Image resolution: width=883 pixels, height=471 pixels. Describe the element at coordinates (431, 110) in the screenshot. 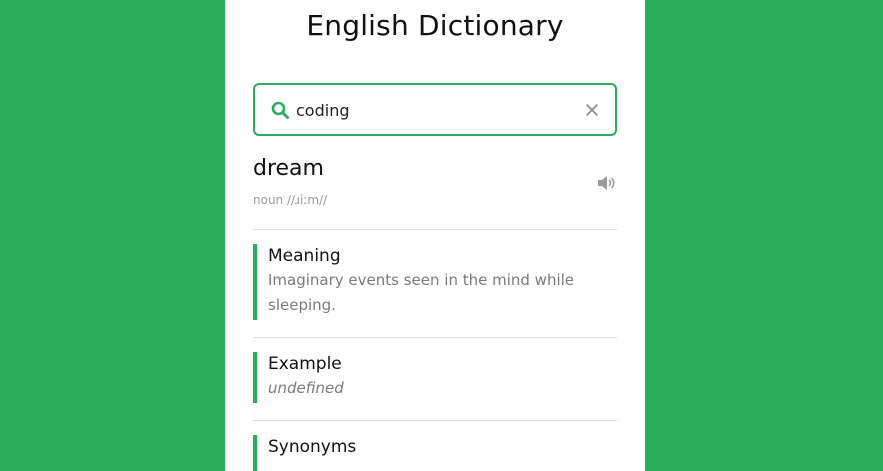

I see `search-input` at that location.